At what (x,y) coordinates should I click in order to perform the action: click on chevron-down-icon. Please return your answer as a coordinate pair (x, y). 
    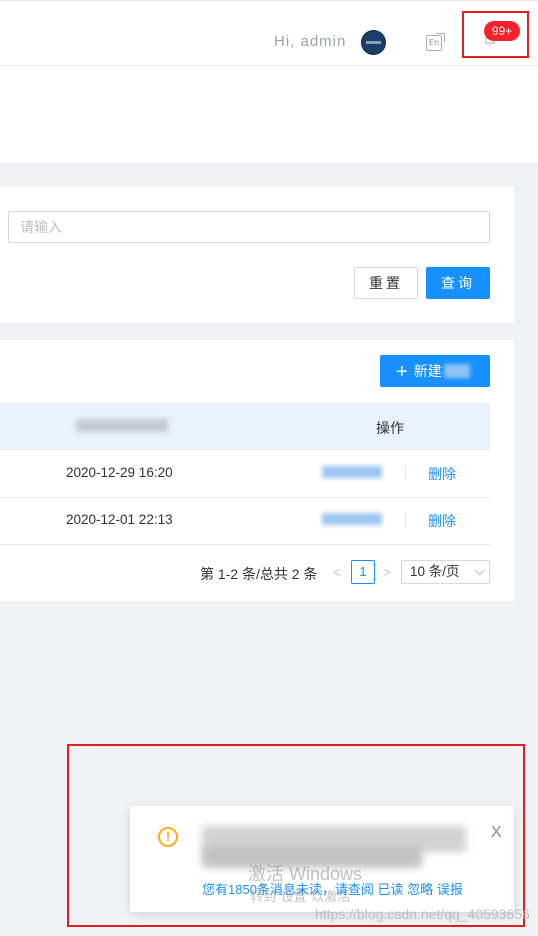
    Looking at the image, I should click on (479, 570).